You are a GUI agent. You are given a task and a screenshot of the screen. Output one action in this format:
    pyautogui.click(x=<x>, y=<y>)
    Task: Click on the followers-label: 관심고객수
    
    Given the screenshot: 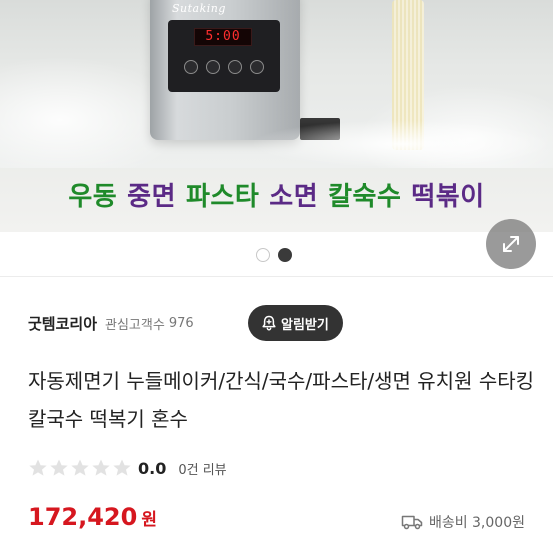 What is the action you would take?
    pyautogui.click(x=135, y=325)
    